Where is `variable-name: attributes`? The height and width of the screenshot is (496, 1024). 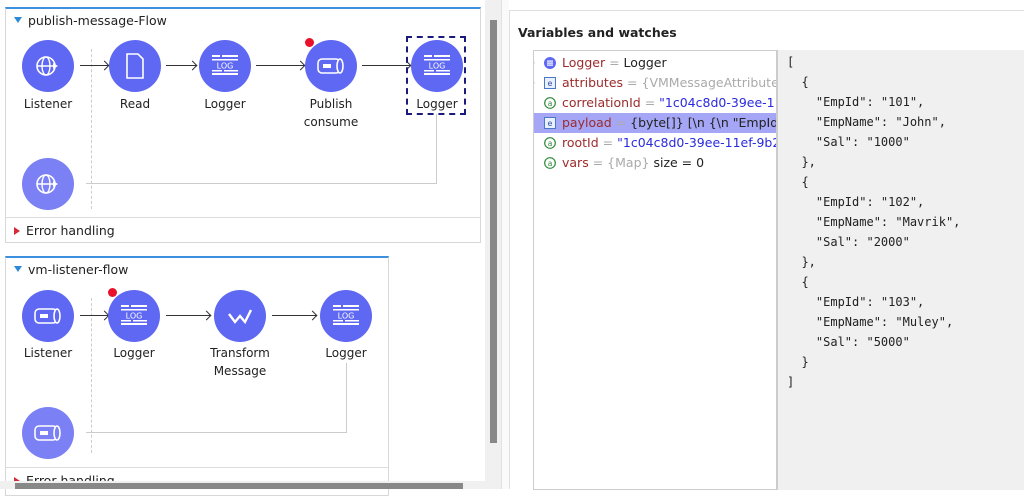 variable-name: attributes is located at coordinates (593, 82).